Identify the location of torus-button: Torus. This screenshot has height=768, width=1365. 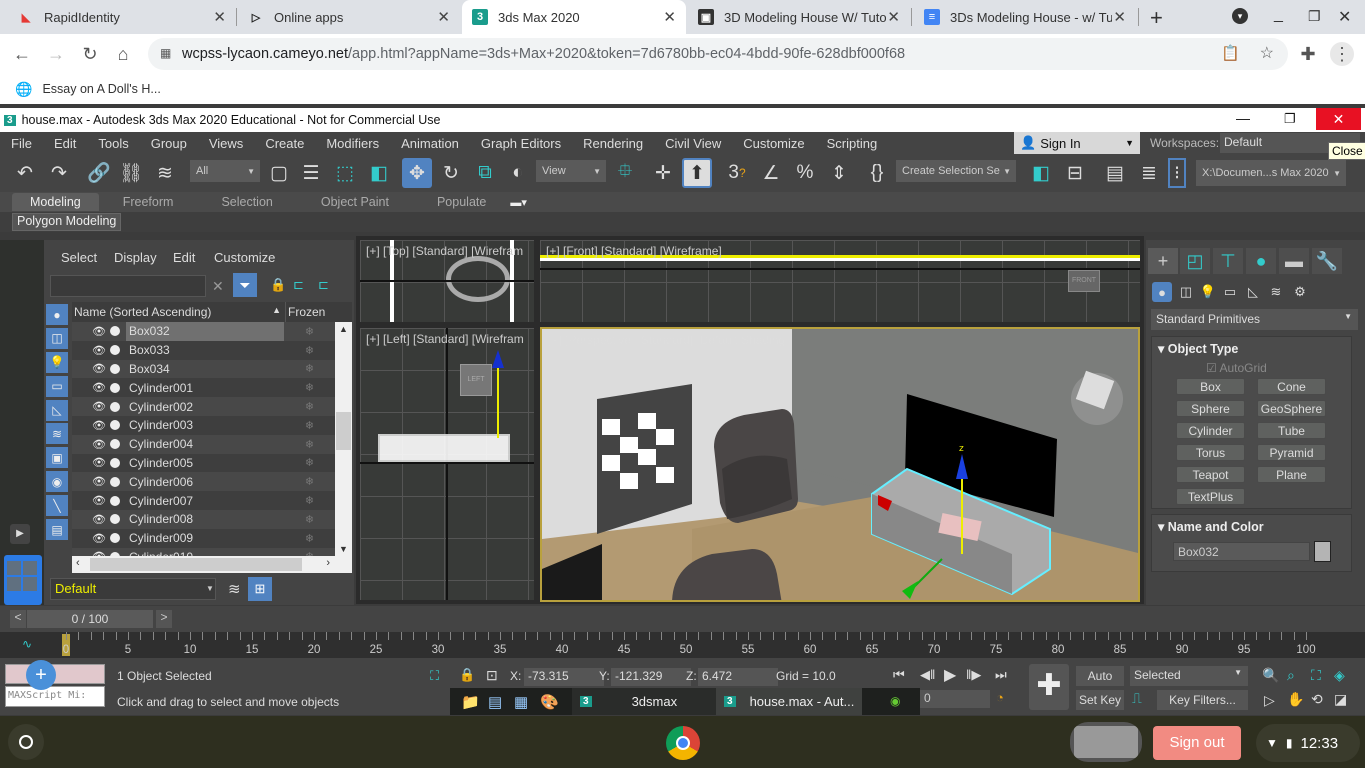
(1210, 452).